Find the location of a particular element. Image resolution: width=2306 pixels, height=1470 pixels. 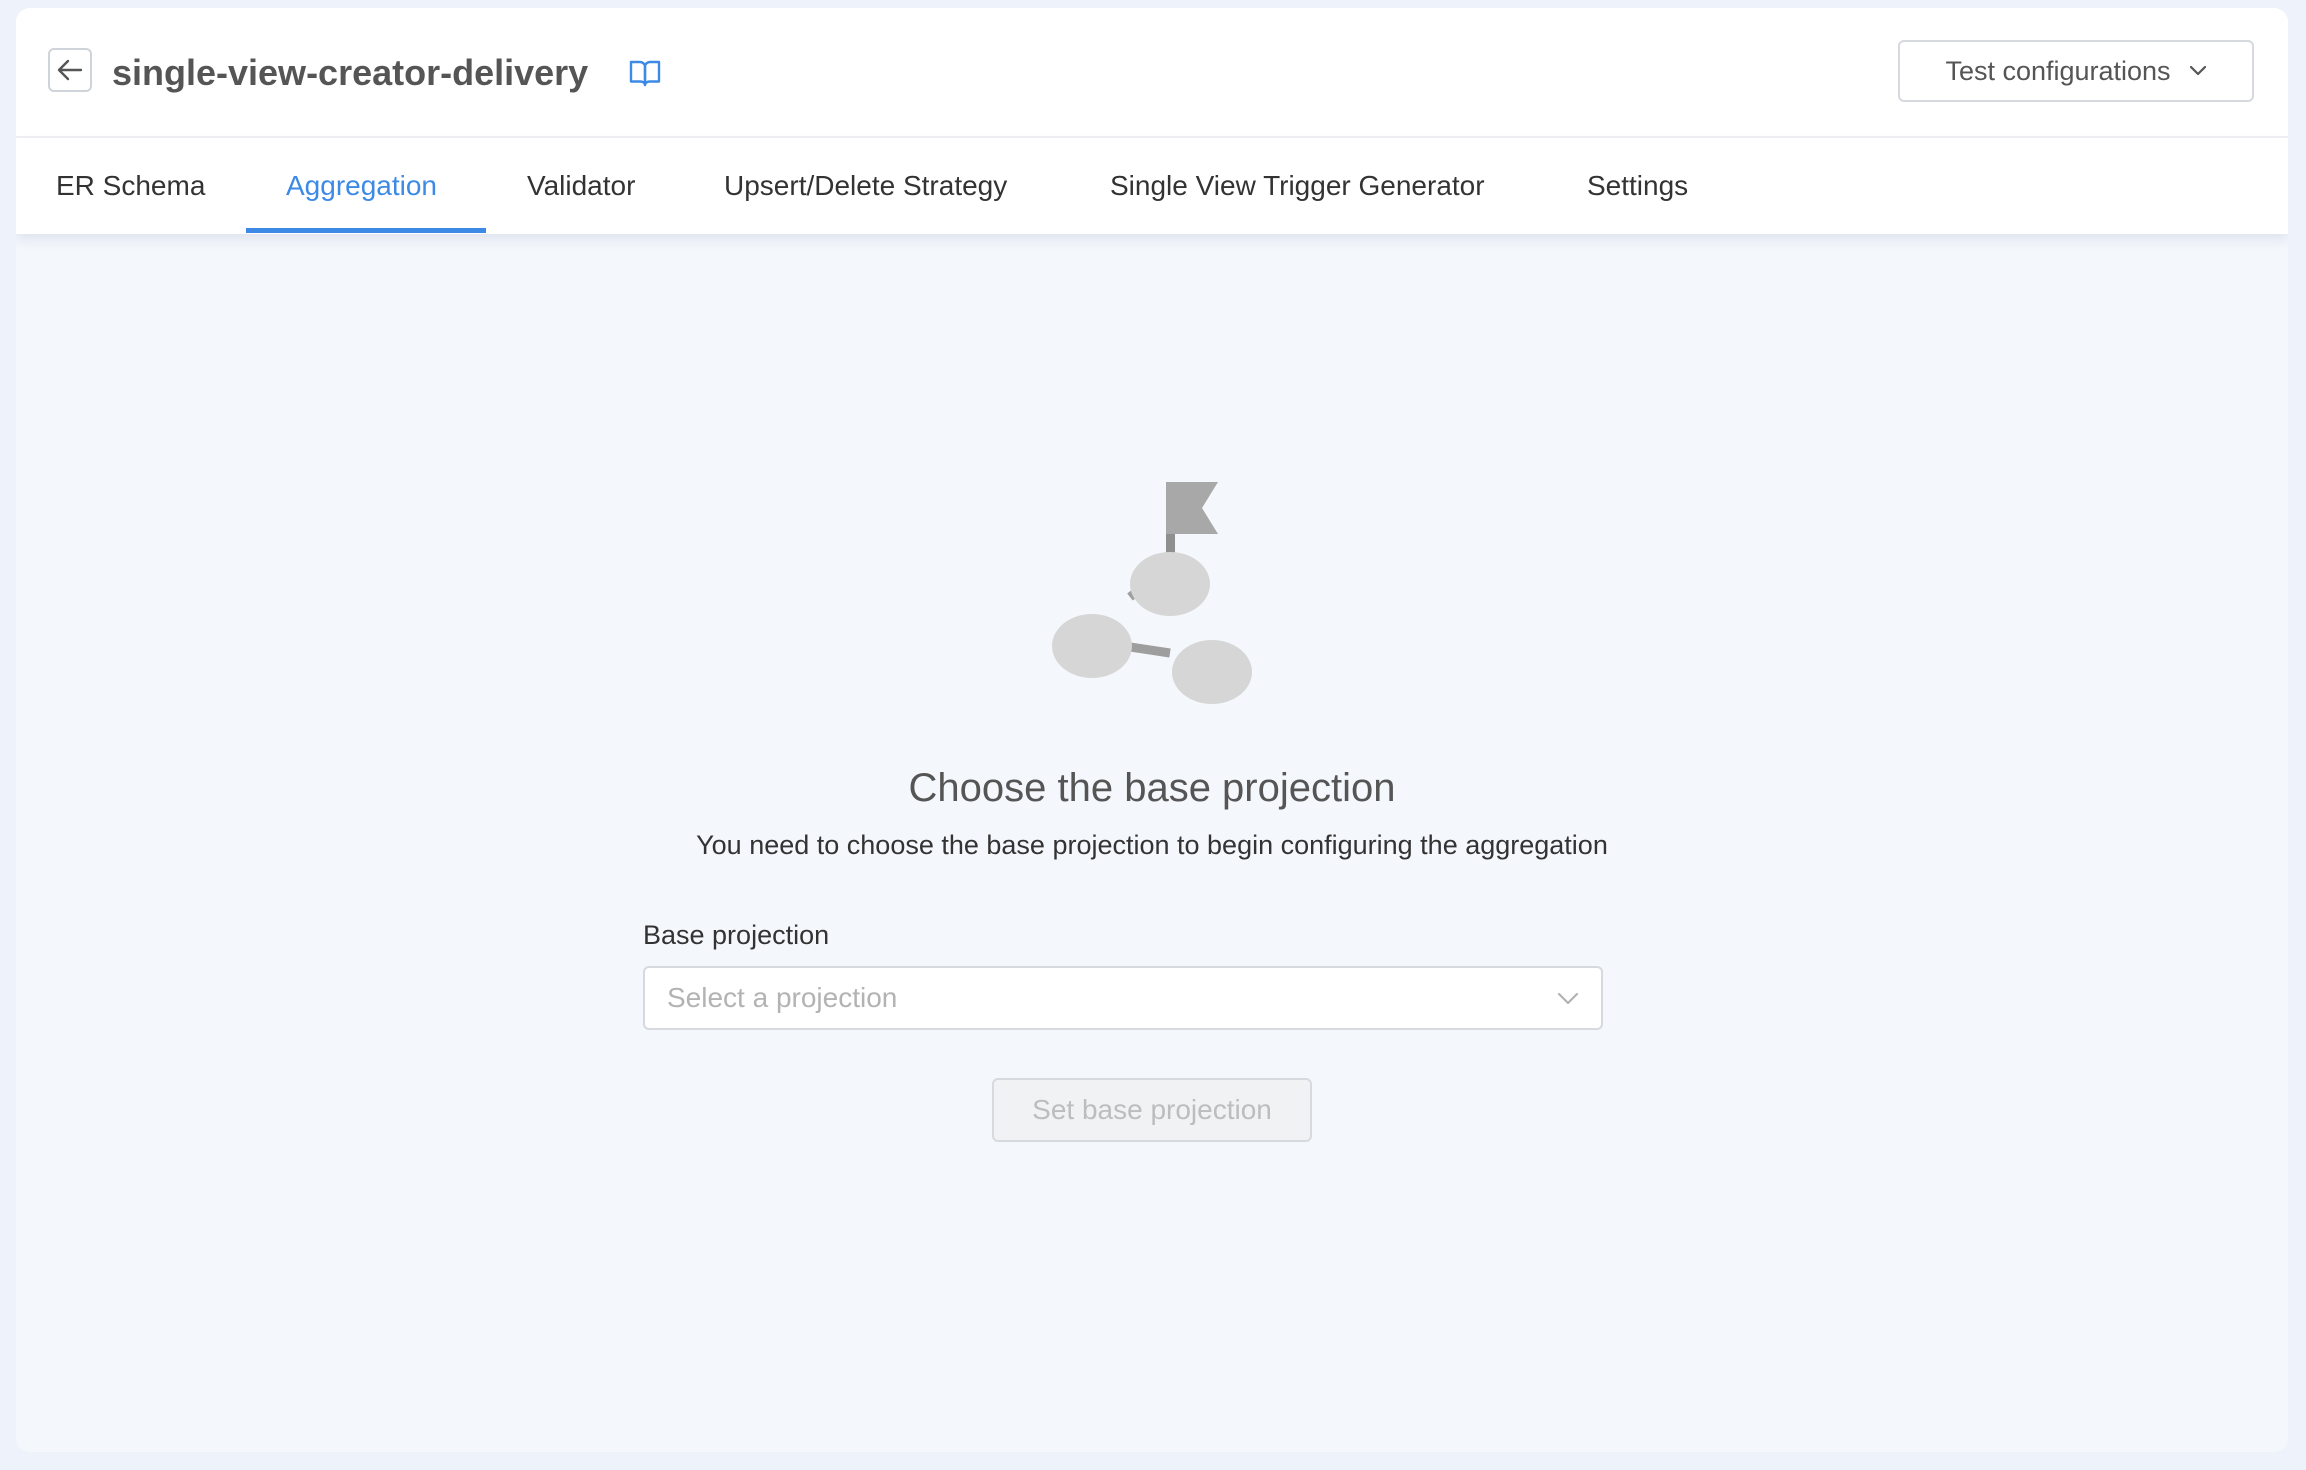

tab-aggregation: Aggregation is located at coordinates (361, 186).